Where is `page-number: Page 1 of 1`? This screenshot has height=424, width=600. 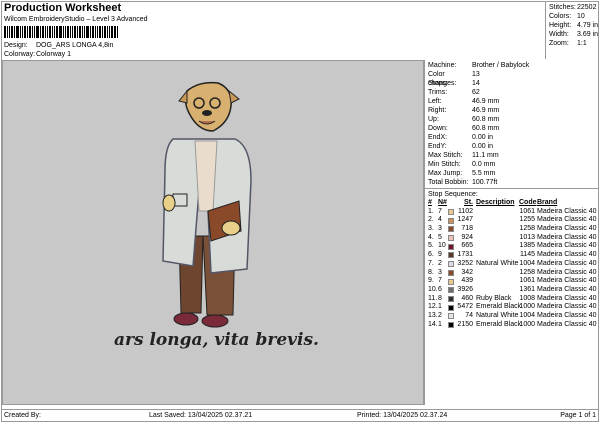 page-number: Page 1 of 1 is located at coordinates (578, 415).